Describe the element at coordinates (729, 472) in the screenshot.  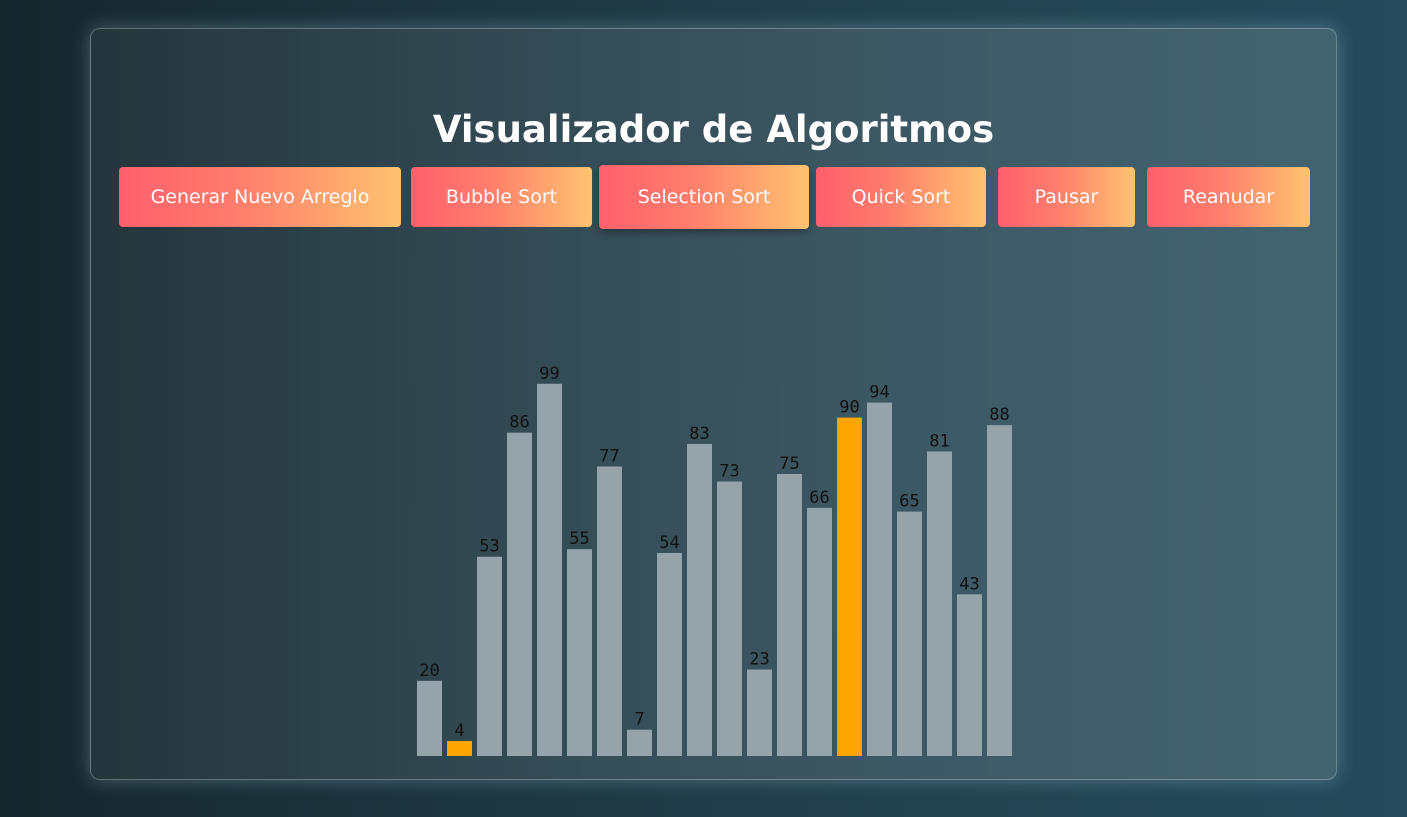
I see `array-bar-value-label: 73` at that location.